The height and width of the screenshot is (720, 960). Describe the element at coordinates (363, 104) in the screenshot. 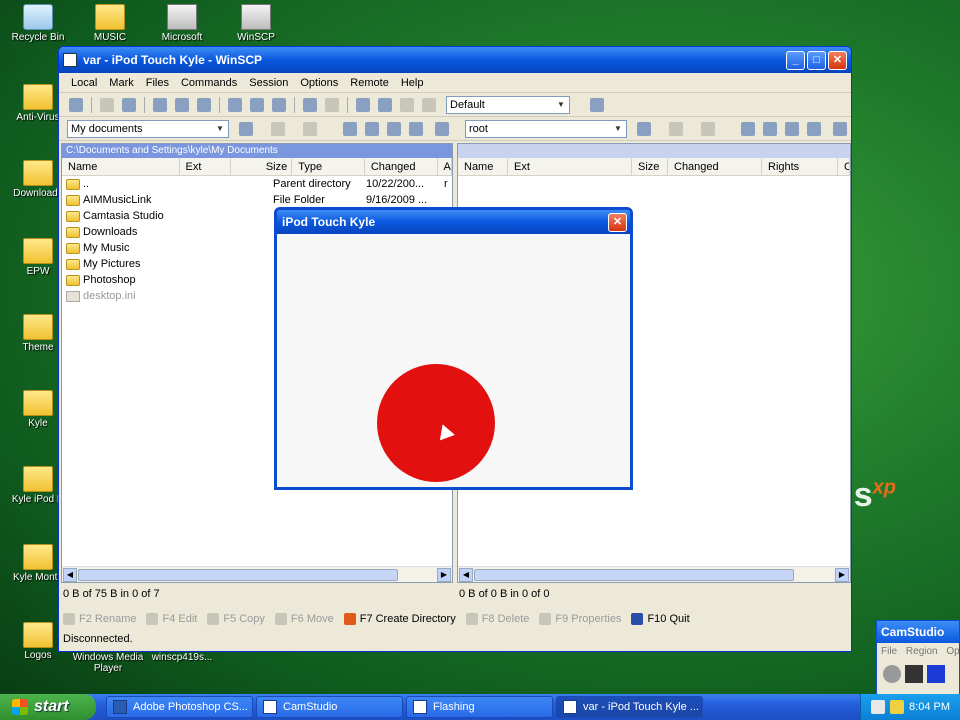

I see `filter-icon` at that location.